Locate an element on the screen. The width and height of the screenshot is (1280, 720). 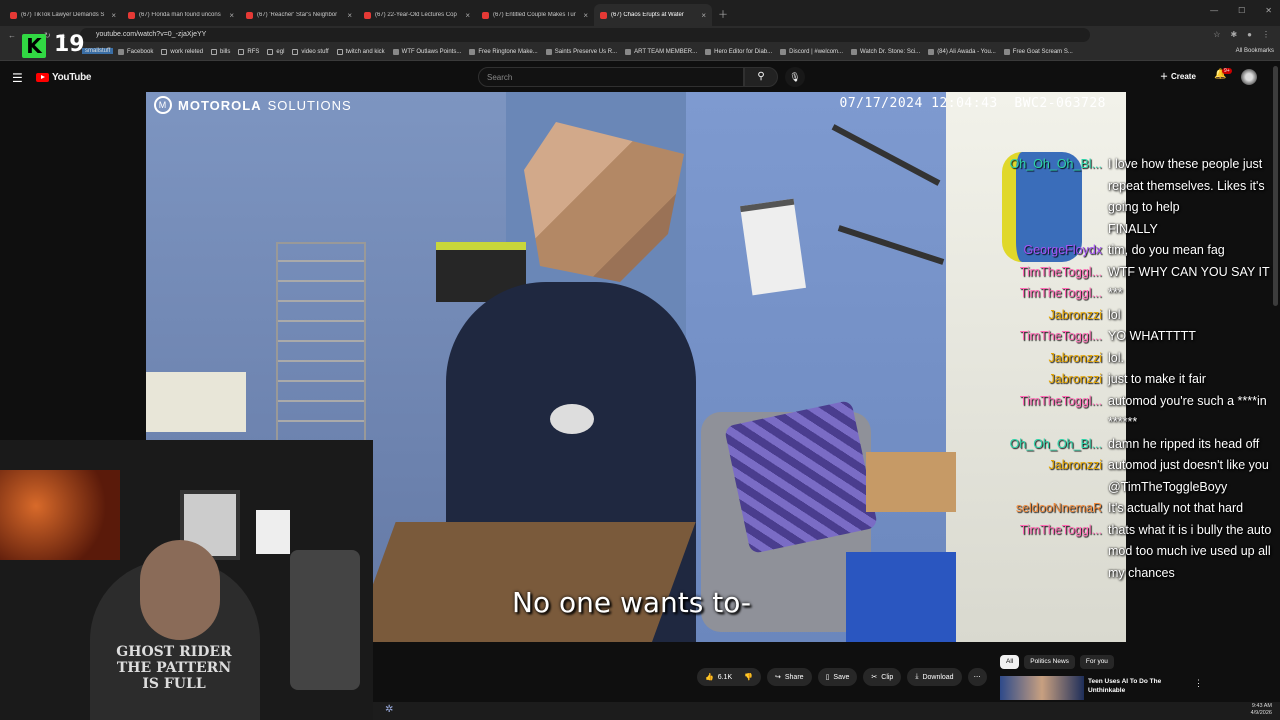
create-button: ＋ Create is located at coordinates (1178, 76).